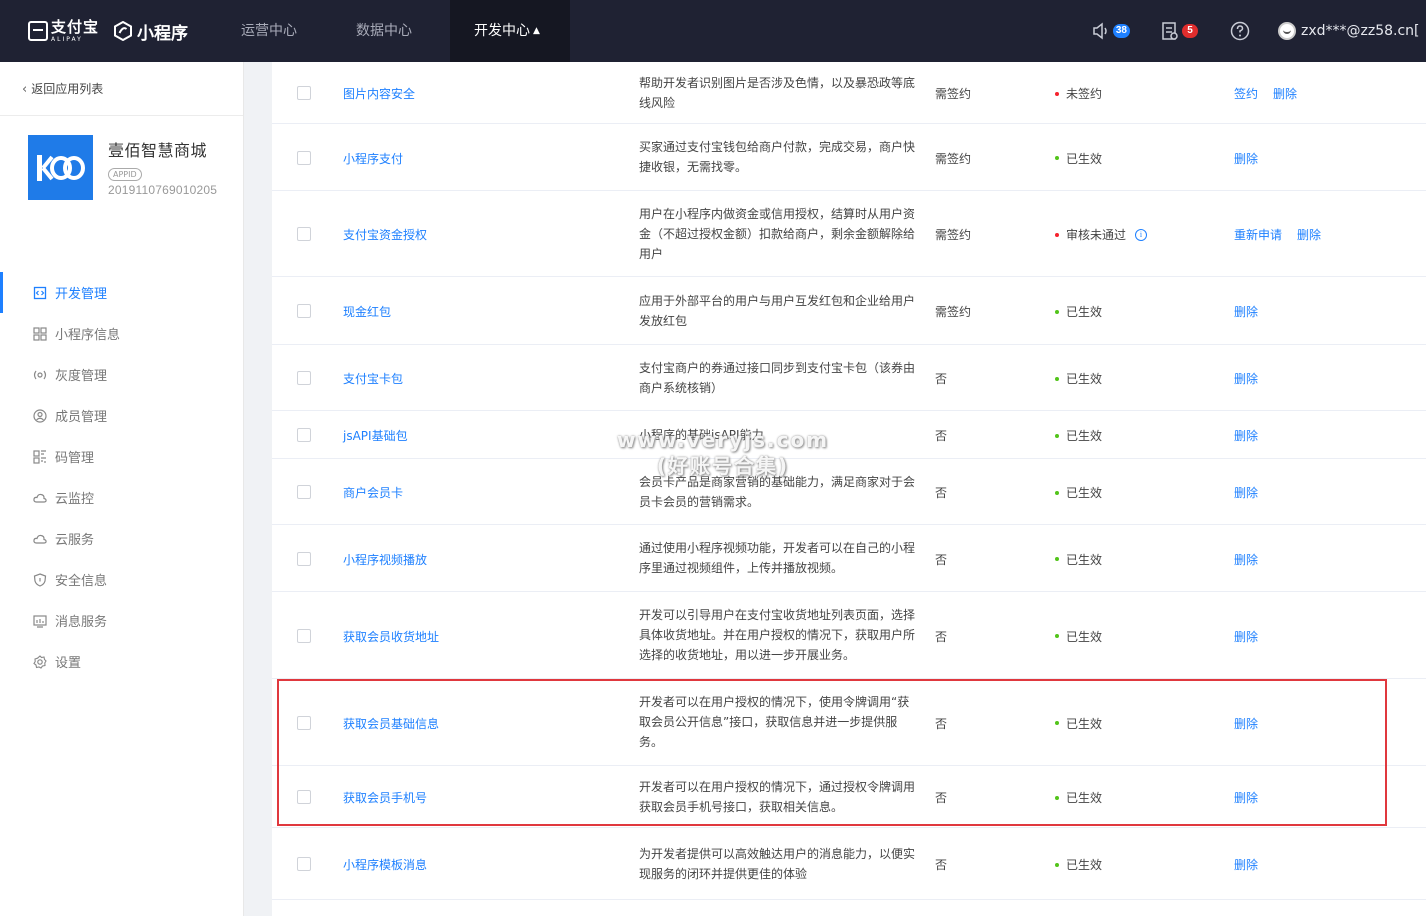  I want to click on sidebar-item-1: 小程序信息, so click(121, 333).